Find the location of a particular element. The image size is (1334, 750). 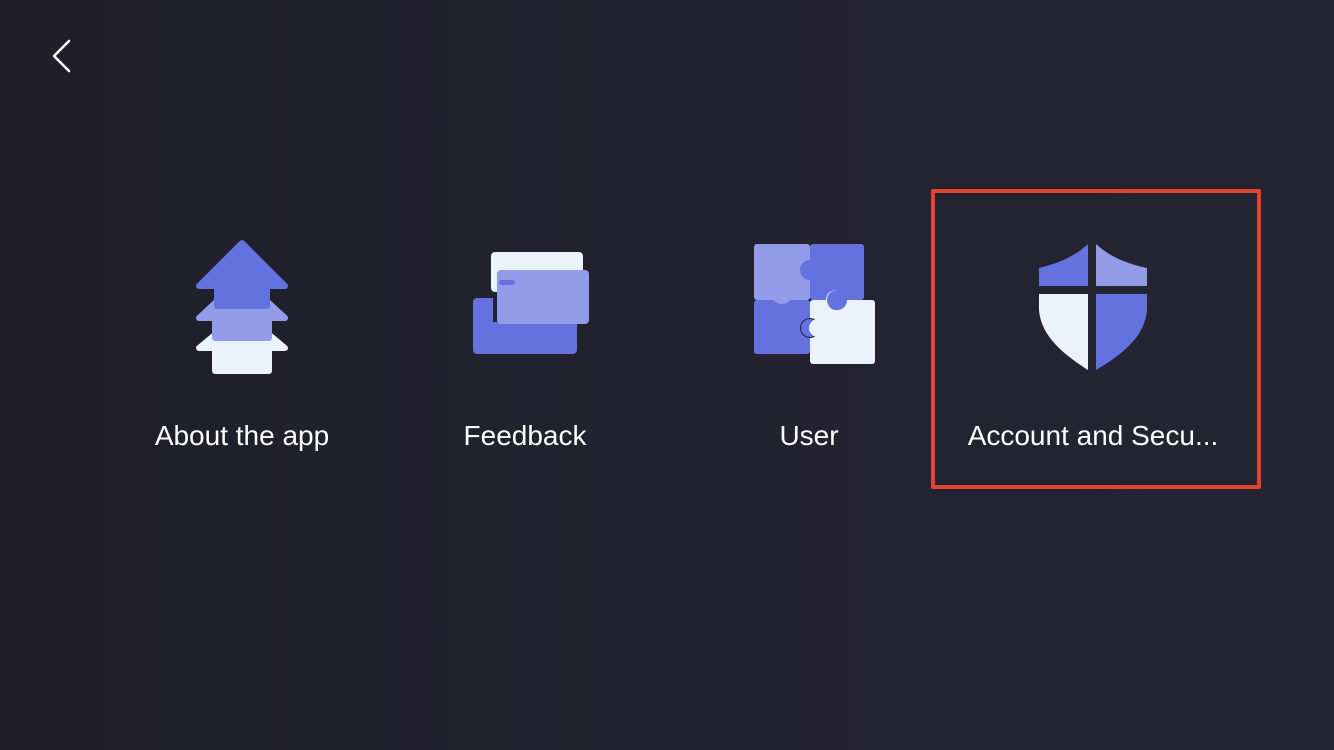

layered-tree-icon is located at coordinates (242, 307).